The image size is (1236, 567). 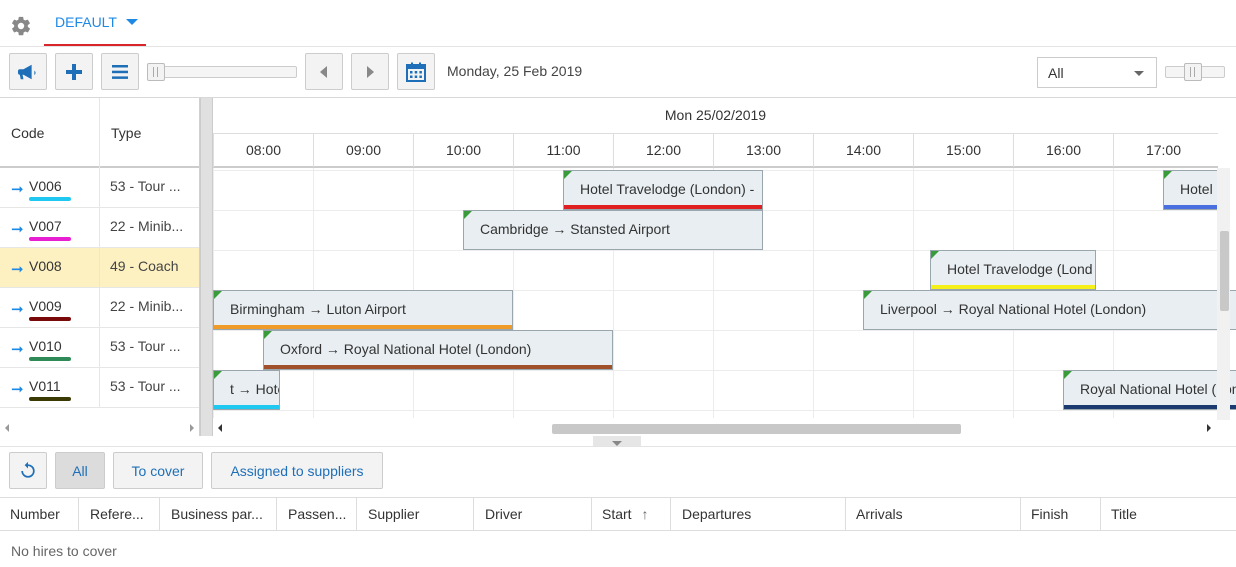 I want to click on vehicle-row: ➞ V008 49 - Coach, so click(x=99, y=268).